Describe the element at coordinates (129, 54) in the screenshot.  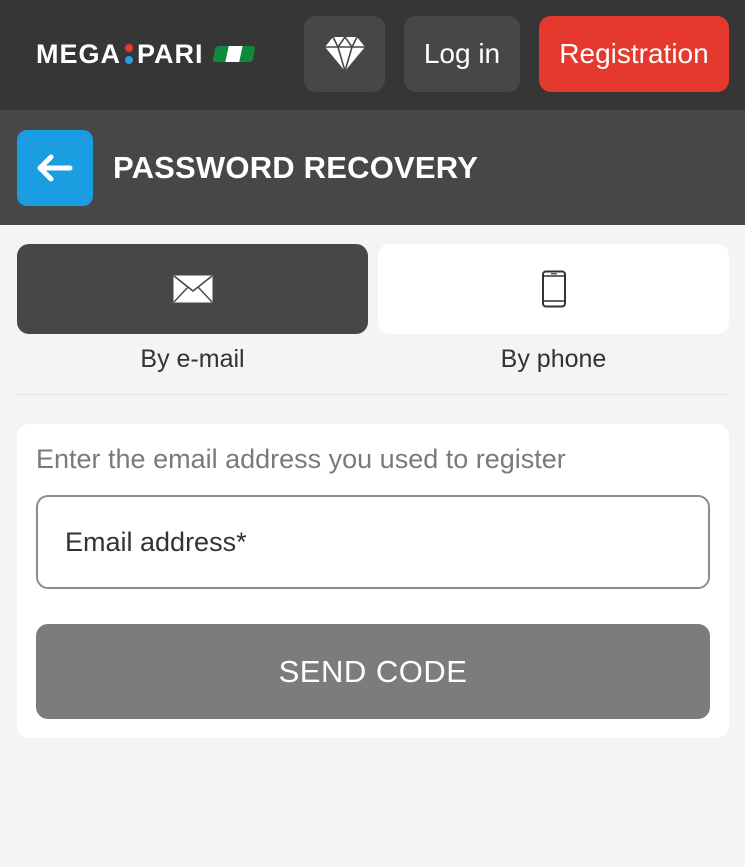
I see `logo-colon-icon` at that location.